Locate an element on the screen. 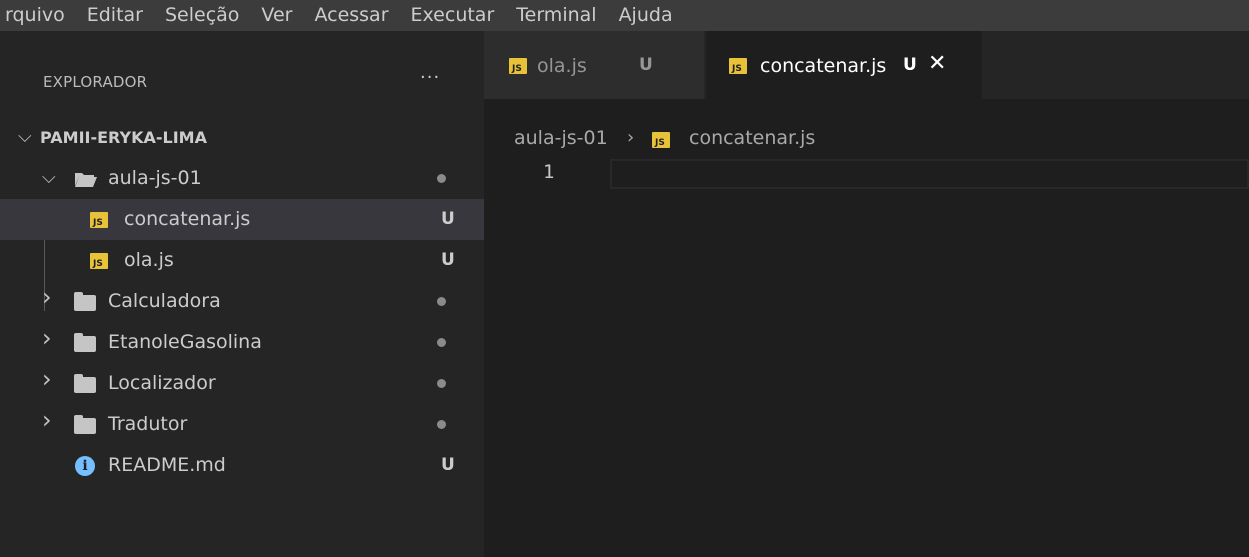  close-icon: ✕ is located at coordinates (937, 63).